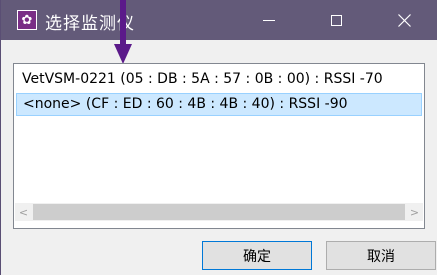  I want to click on scrollbar-thumb, so click(219, 212).